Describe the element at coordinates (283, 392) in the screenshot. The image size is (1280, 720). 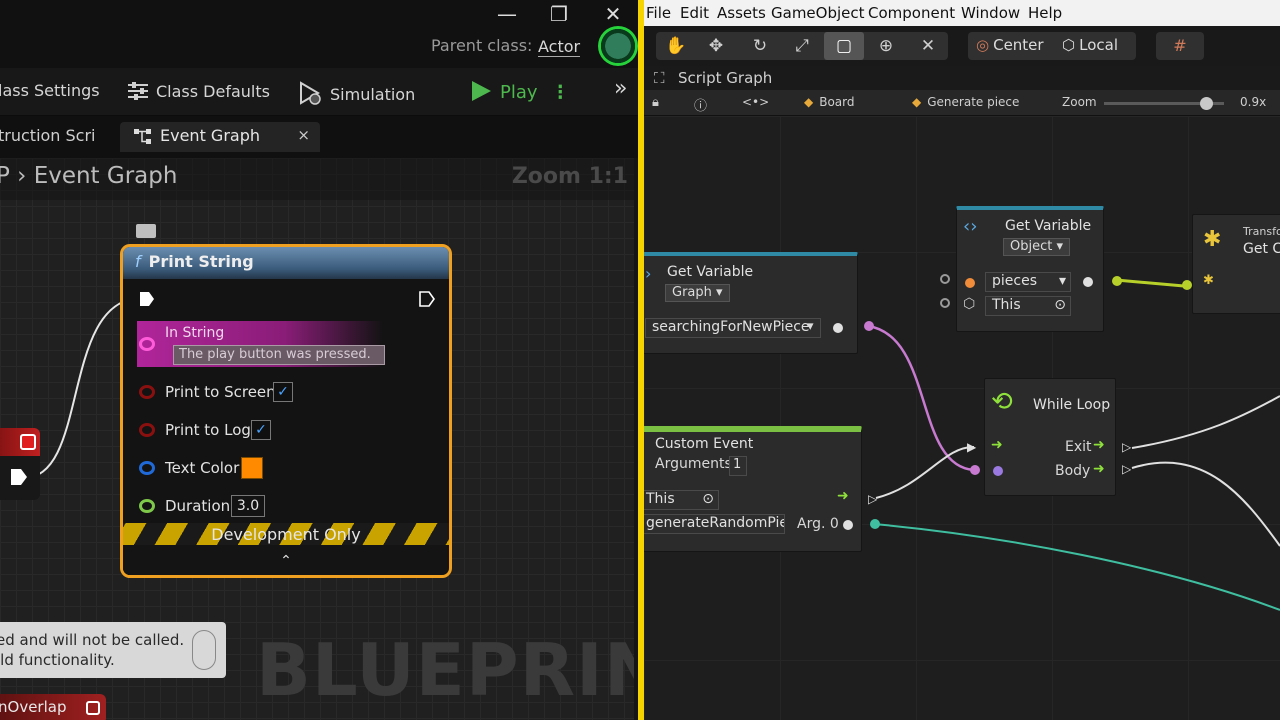
I see `print-to-screen-checkbox: ✓` at that location.